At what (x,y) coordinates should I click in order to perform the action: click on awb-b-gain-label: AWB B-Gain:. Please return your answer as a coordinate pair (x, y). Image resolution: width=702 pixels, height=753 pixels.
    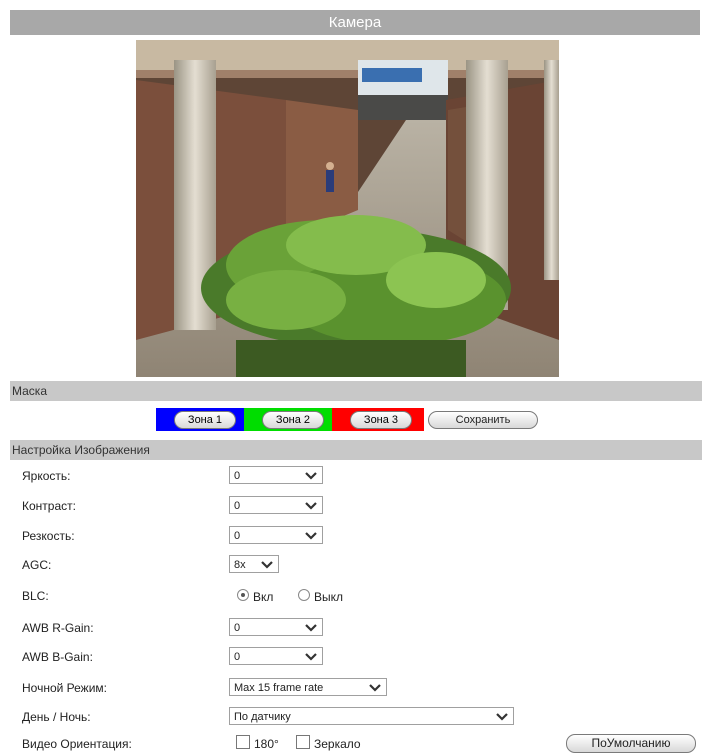
    Looking at the image, I should click on (57, 657).